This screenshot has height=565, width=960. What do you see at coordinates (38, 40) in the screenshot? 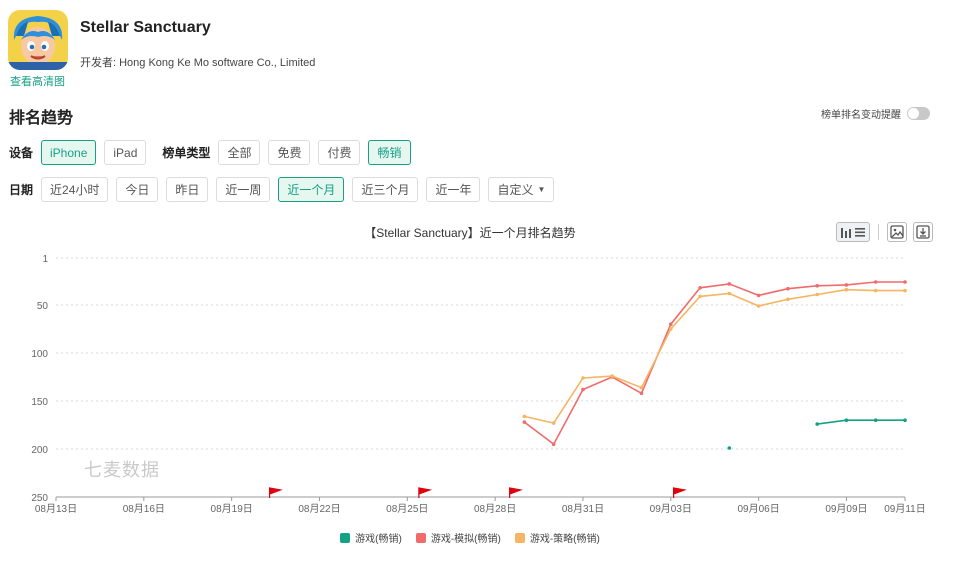
I see `app-icon` at bounding box center [38, 40].